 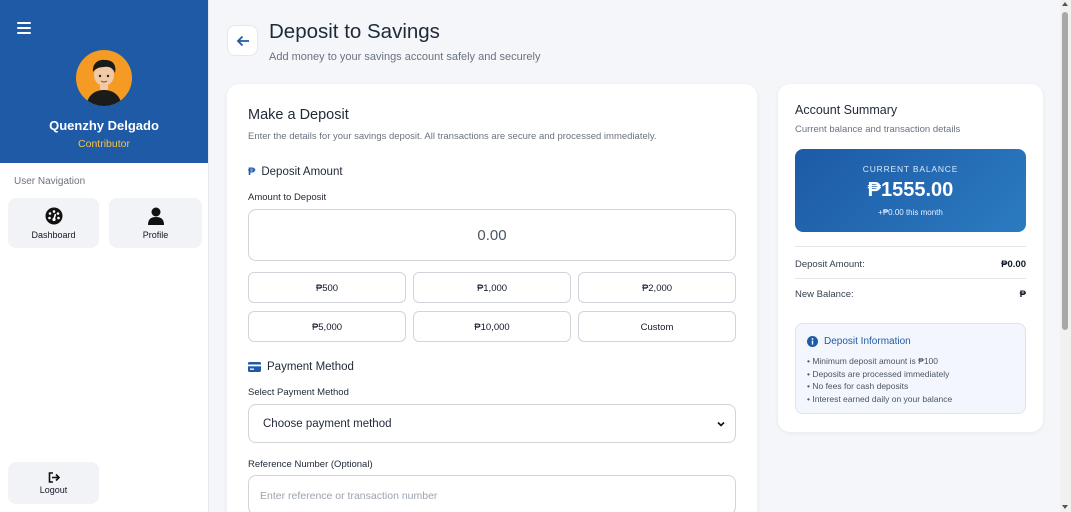 I want to click on payment-method-select: Choose payment method, so click(x=492, y=423).